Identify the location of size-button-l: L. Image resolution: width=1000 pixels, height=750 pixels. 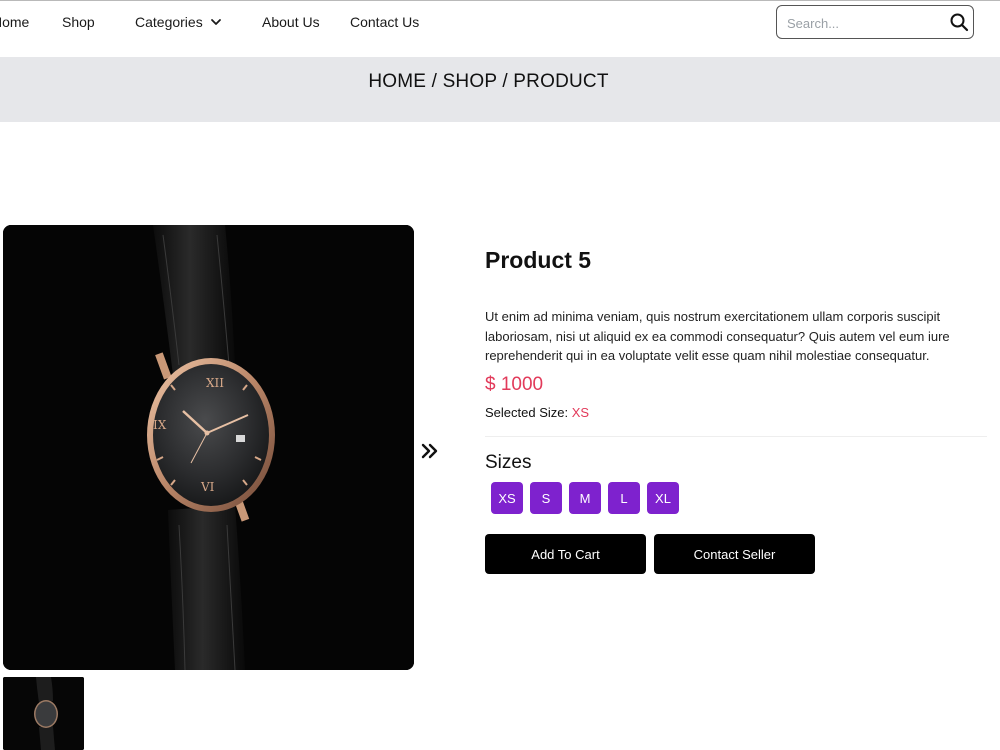
(624, 498).